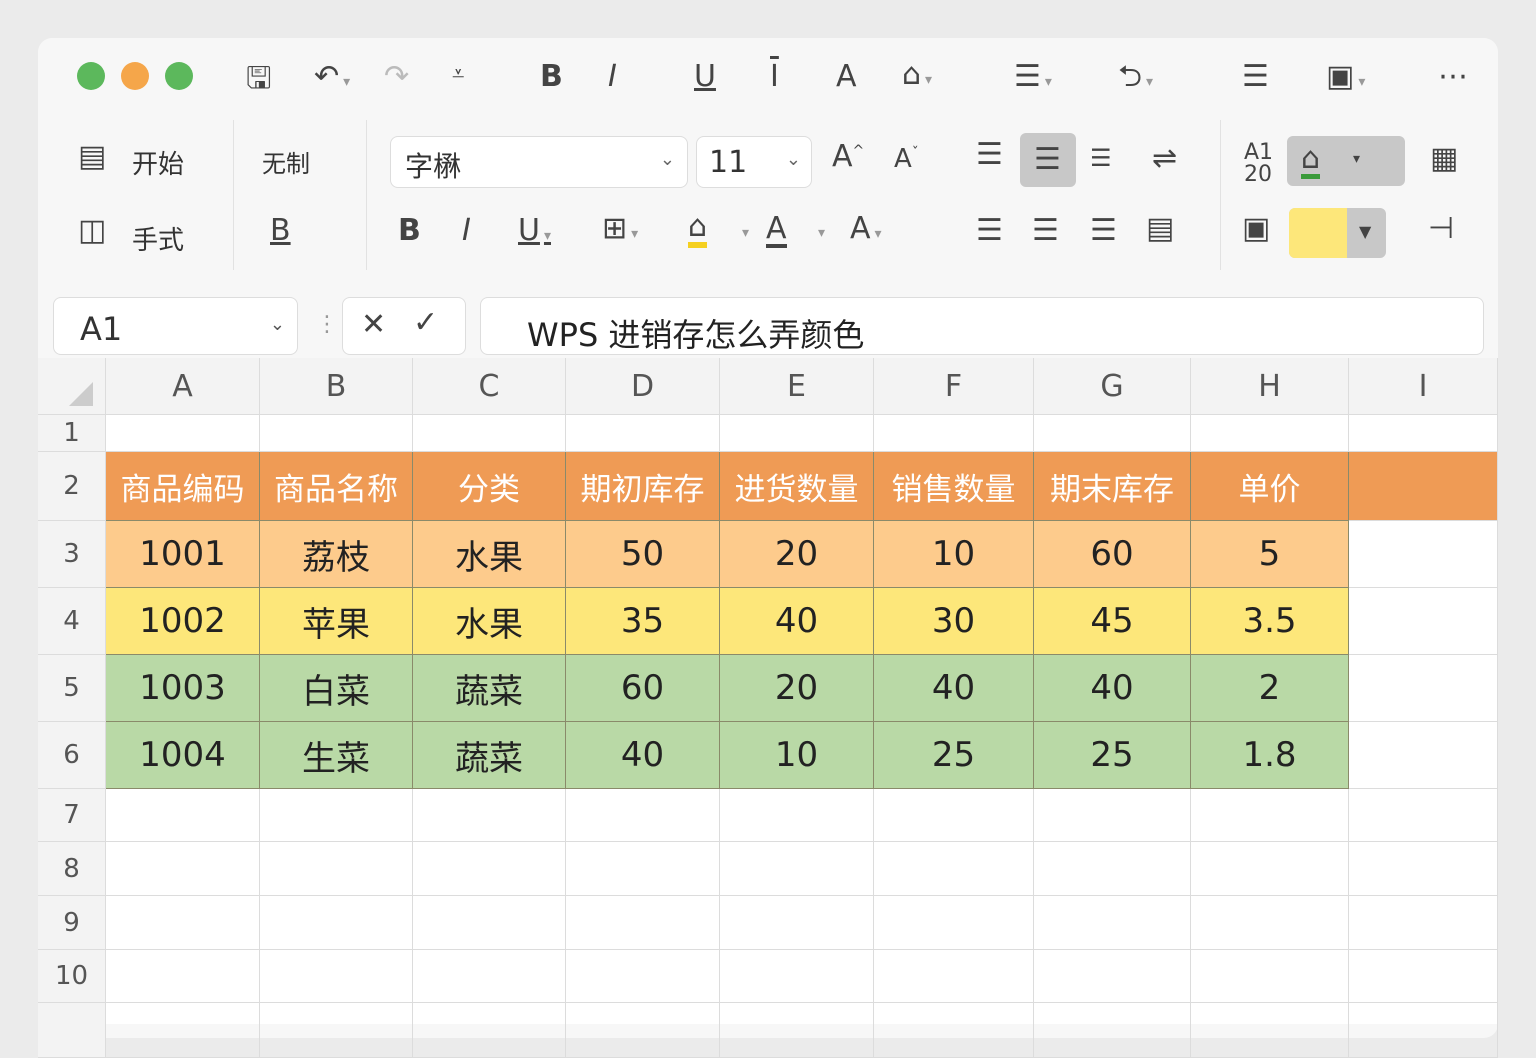 The image size is (1536, 1058). Describe the element at coordinates (848, 157) in the screenshot. I see `increase-font-icon: A^` at that location.